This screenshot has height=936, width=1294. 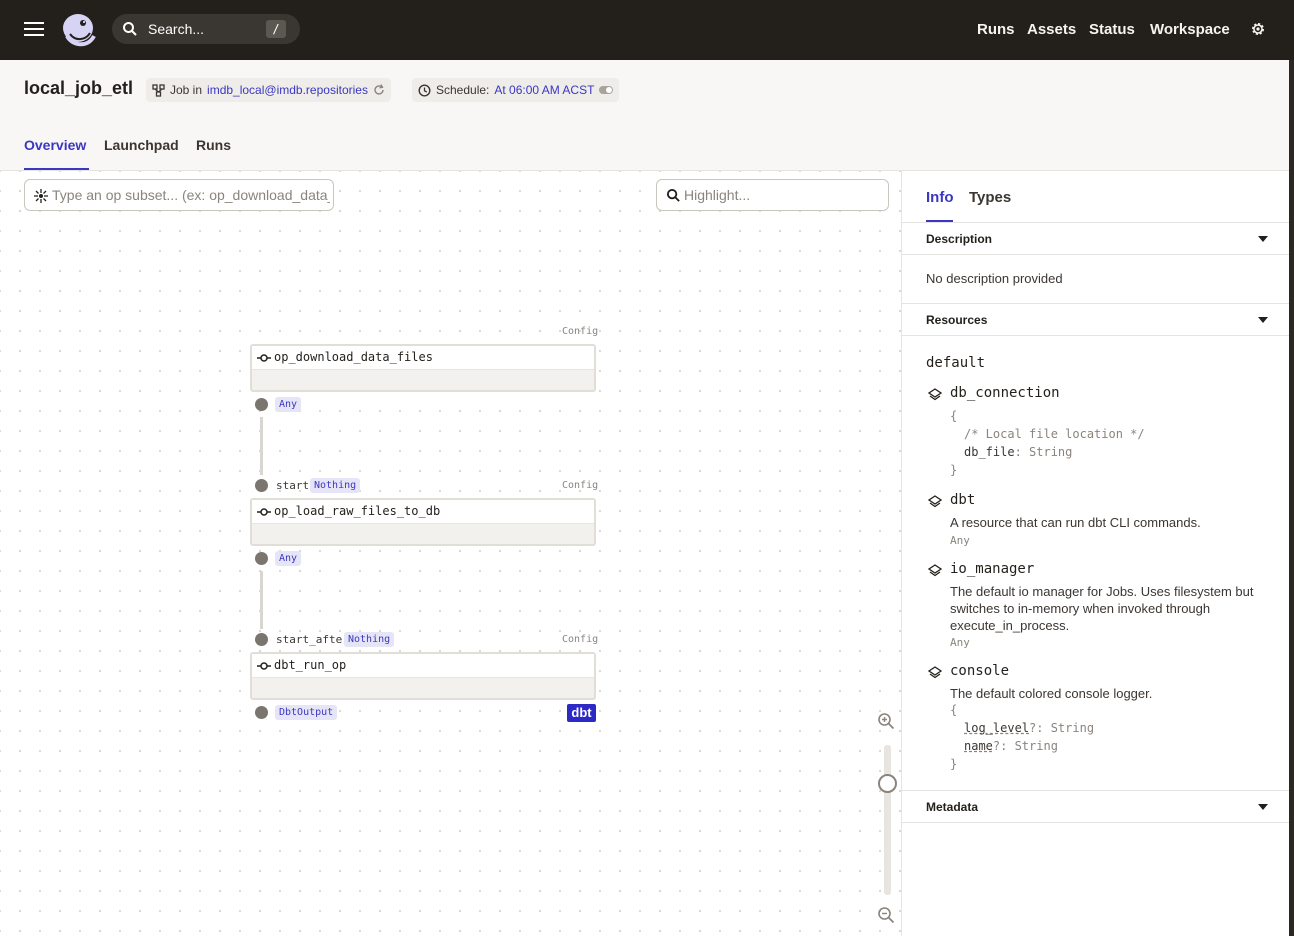 I want to click on op-selector-icon, so click(x=41, y=196).